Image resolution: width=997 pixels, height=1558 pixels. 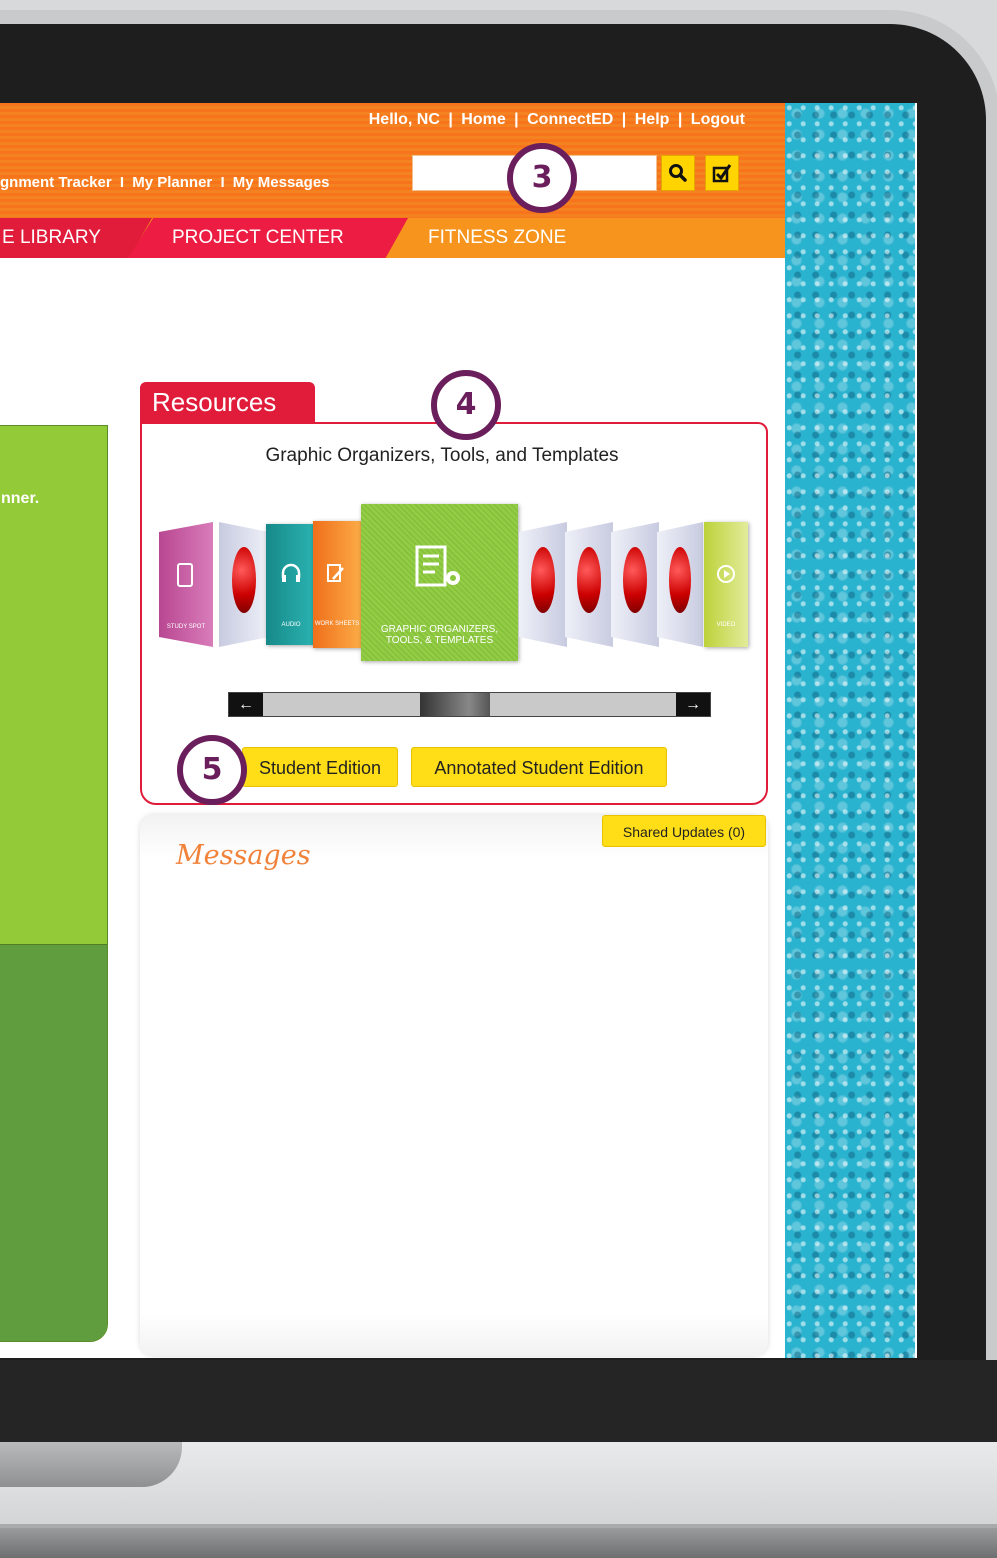 I want to click on green-panel-text: nner., so click(x=20, y=498).